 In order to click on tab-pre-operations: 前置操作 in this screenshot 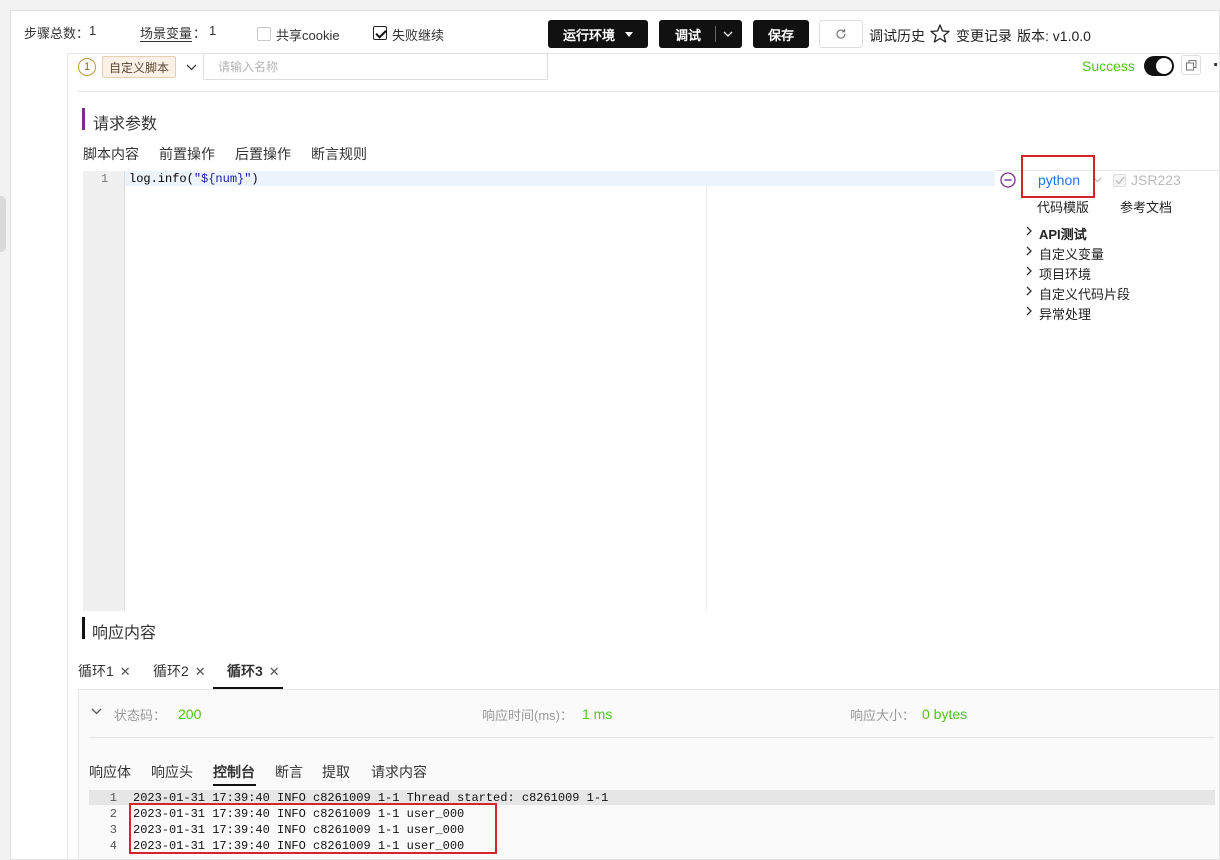, I will do `click(187, 154)`.